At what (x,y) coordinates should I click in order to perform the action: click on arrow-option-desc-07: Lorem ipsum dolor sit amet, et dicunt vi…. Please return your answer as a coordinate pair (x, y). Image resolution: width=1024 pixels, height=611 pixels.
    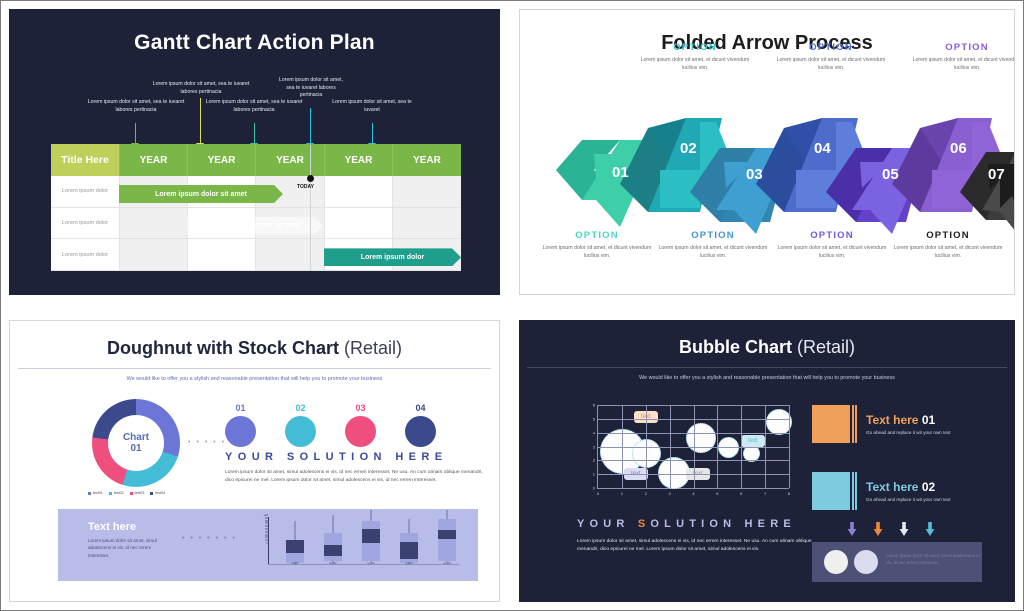
    Looking at the image, I should click on (948, 252).